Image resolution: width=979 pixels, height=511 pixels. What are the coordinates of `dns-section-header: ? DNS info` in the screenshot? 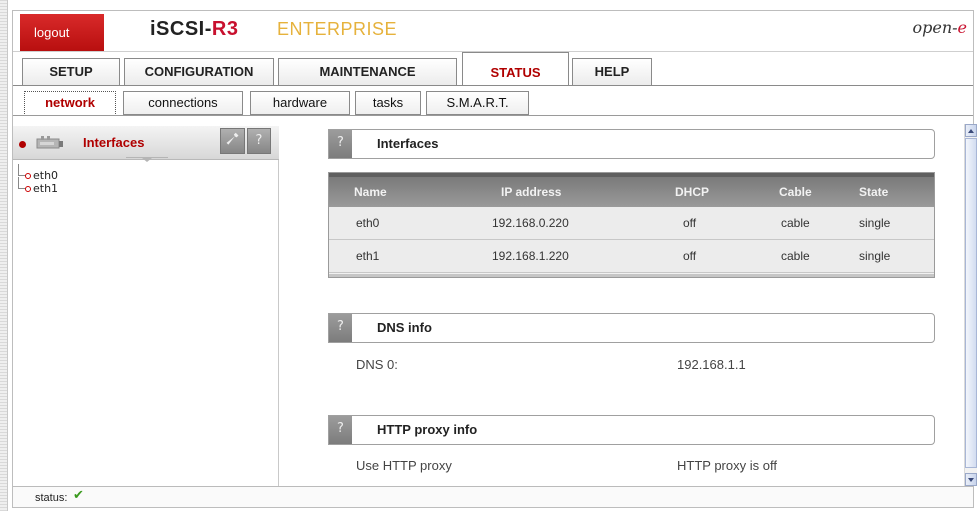 It's located at (631, 328).